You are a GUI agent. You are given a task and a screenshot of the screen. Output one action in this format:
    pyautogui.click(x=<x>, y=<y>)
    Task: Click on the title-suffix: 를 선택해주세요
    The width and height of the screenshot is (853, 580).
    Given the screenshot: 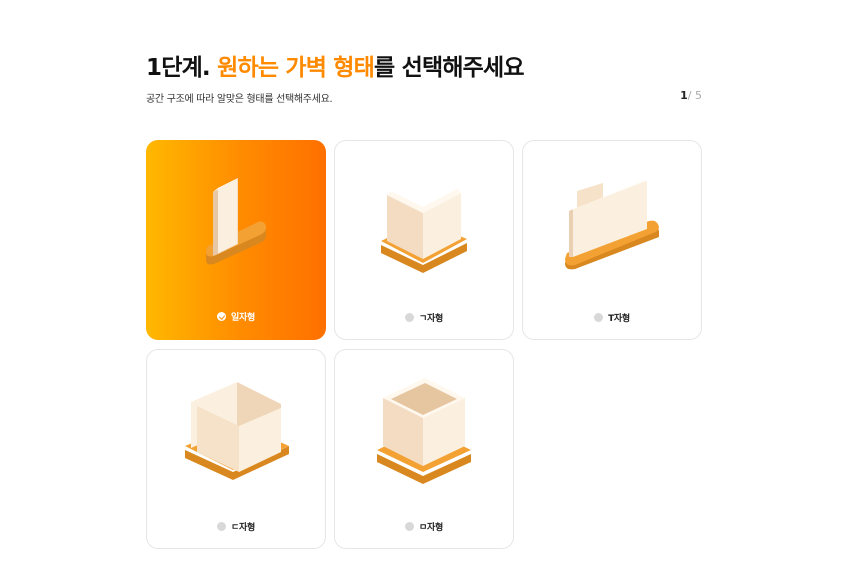 What is the action you would take?
    pyautogui.click(x=449, y=68)
    